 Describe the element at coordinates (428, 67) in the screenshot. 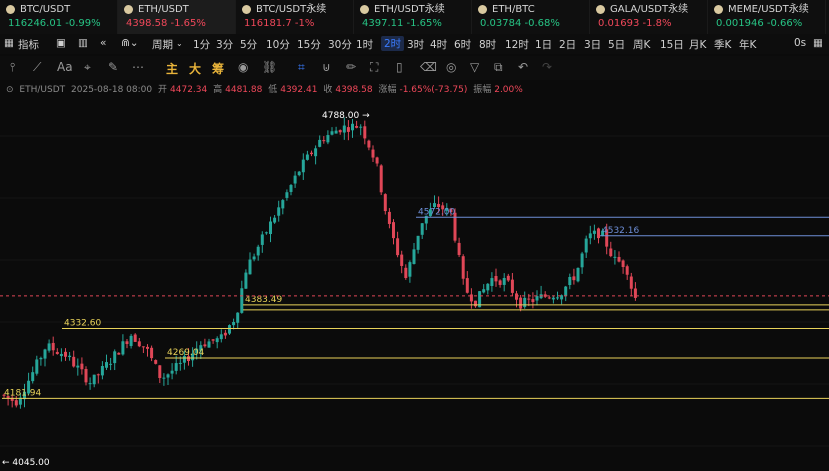

I see `delete-icon: ⌫` at that location.